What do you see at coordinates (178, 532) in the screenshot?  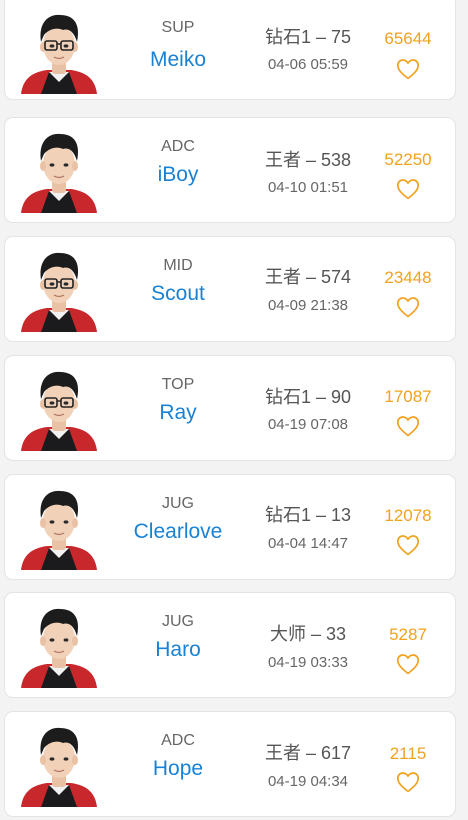 I see `player-name: Clearlove` at bounding box center [178, 532].